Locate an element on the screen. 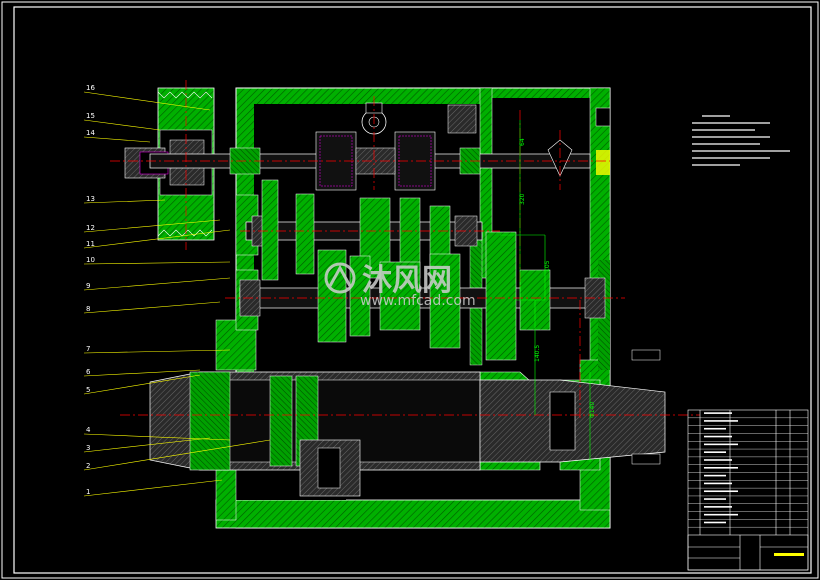 The image size is (820, 580). dimension-105: 105 is located at coordinates (547, 266).